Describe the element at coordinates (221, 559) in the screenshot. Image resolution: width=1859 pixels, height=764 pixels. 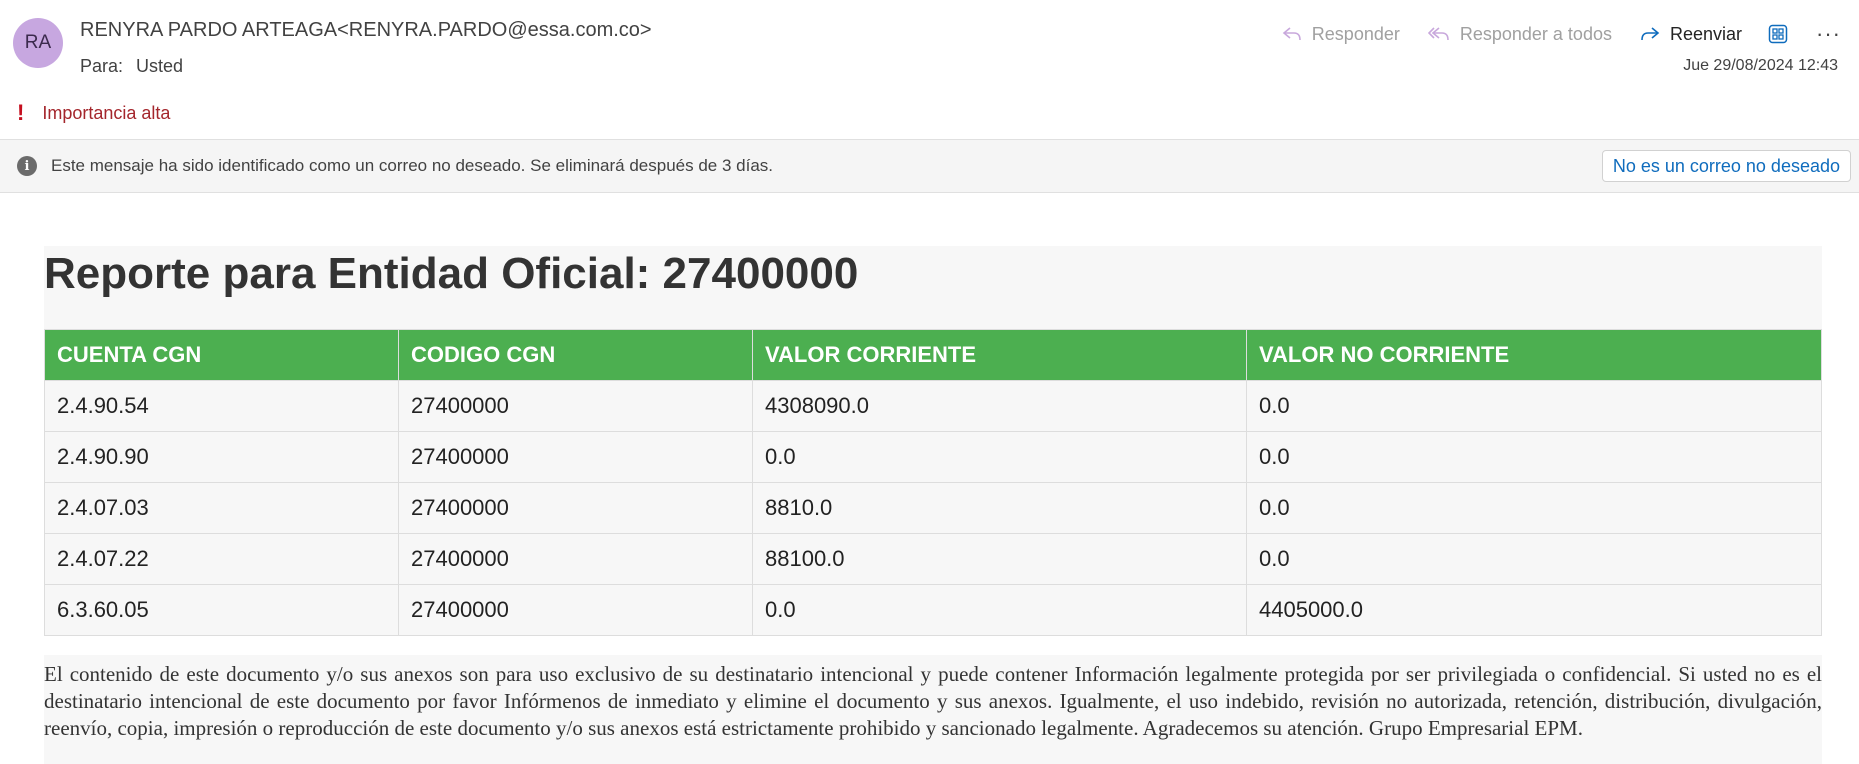
I see `table-cell: 2.4.07.22` at that location.